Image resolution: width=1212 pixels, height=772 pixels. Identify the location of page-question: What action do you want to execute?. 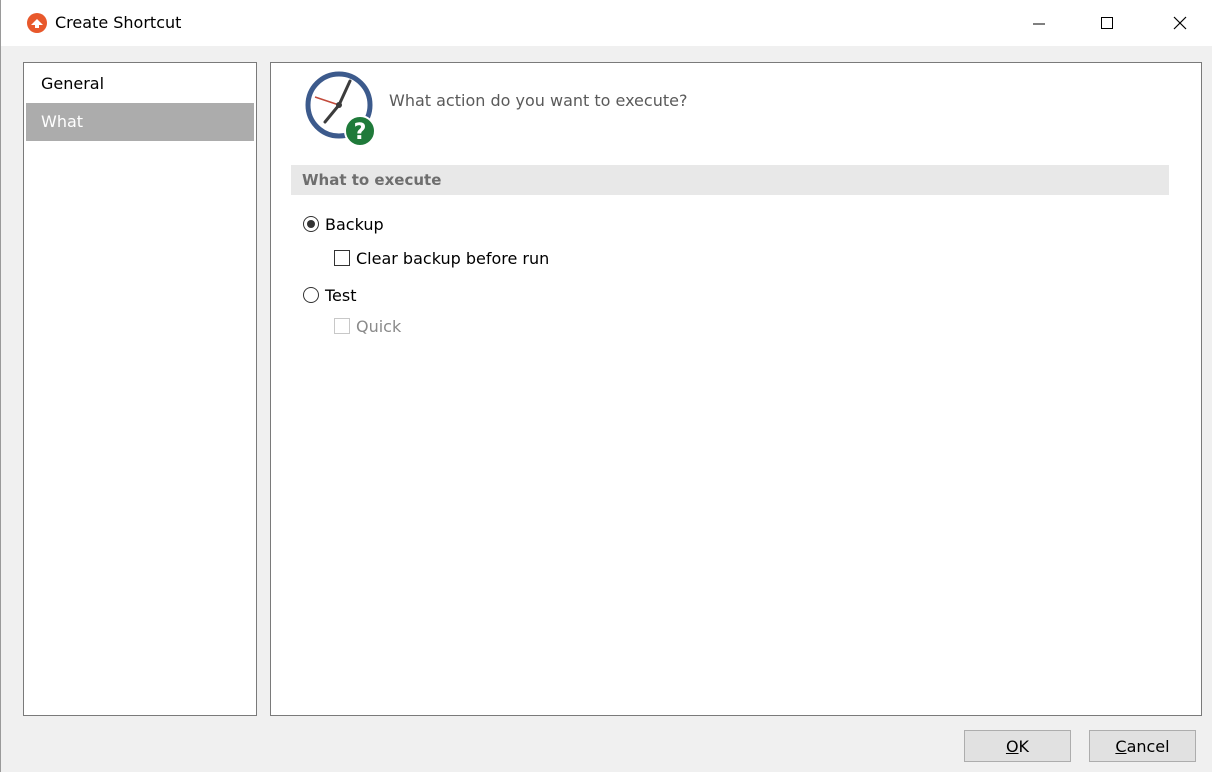
(538, 100).